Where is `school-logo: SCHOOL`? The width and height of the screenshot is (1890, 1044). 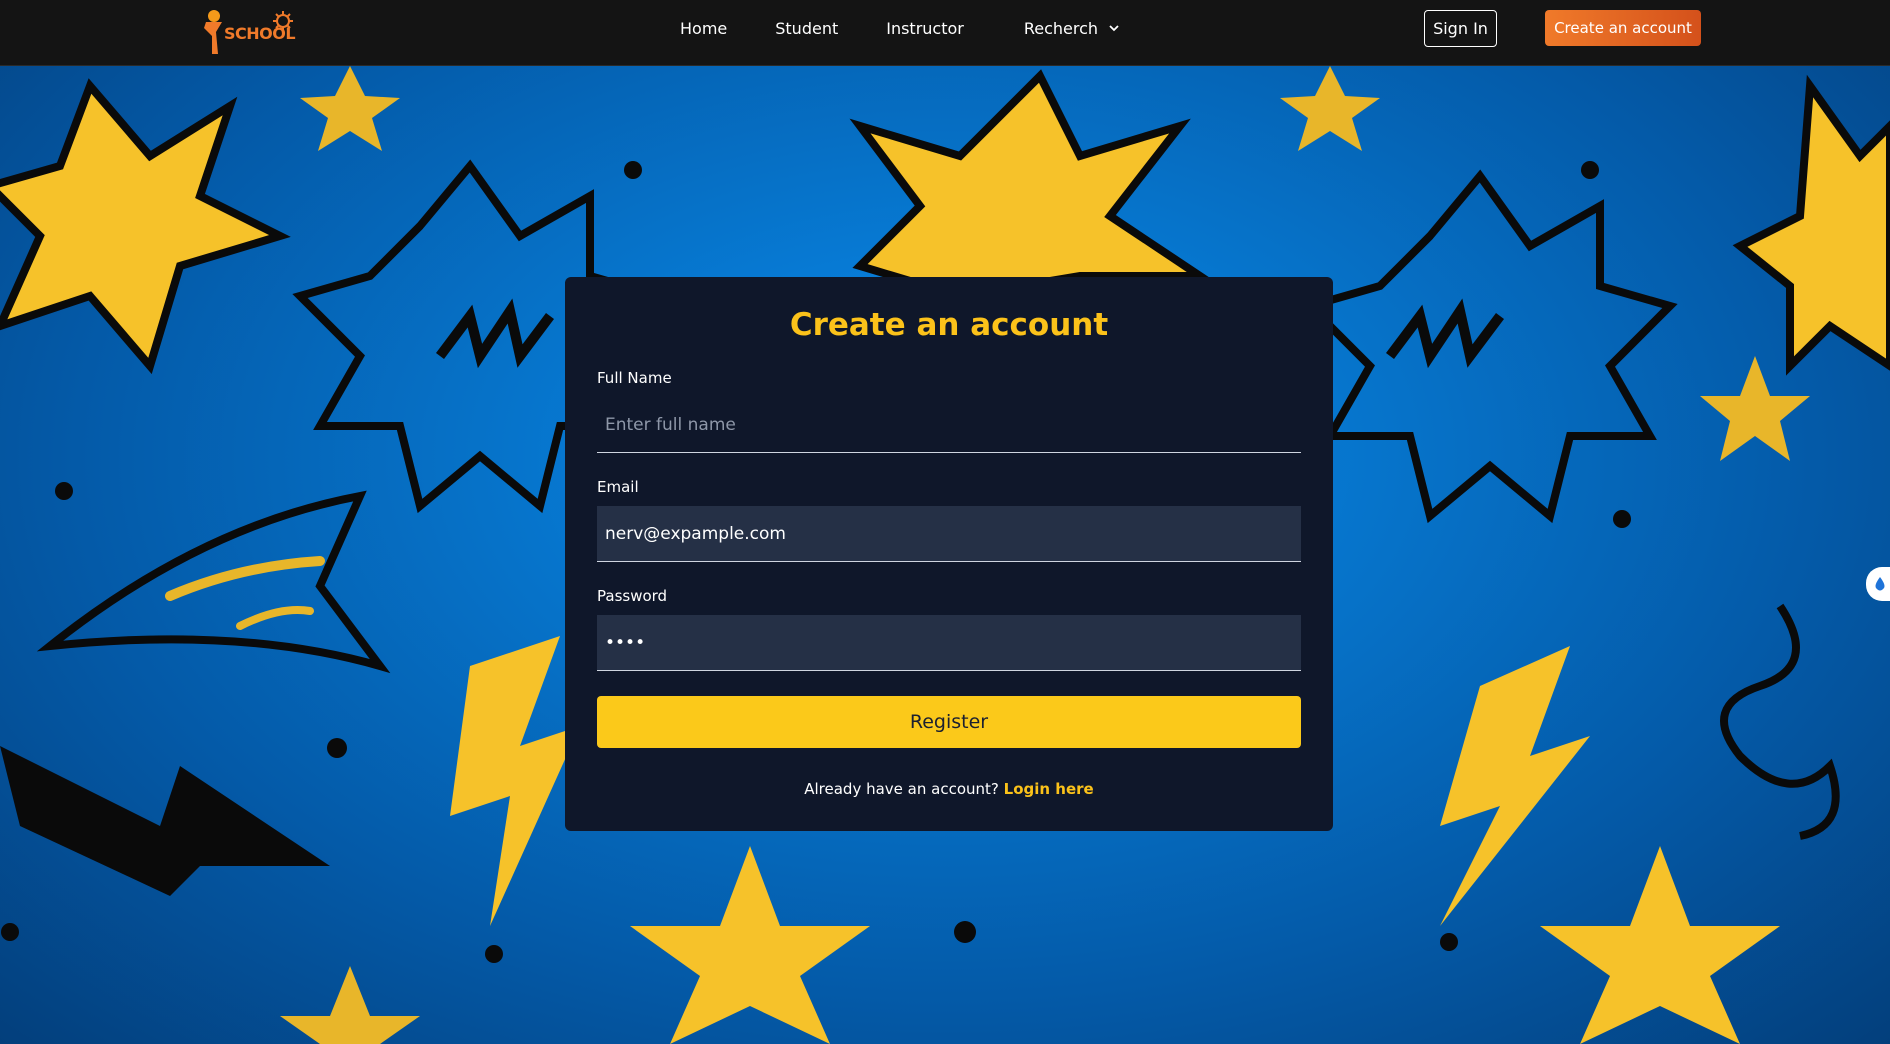
school-logo: SCHOOL is located at coordinates (246, 31).